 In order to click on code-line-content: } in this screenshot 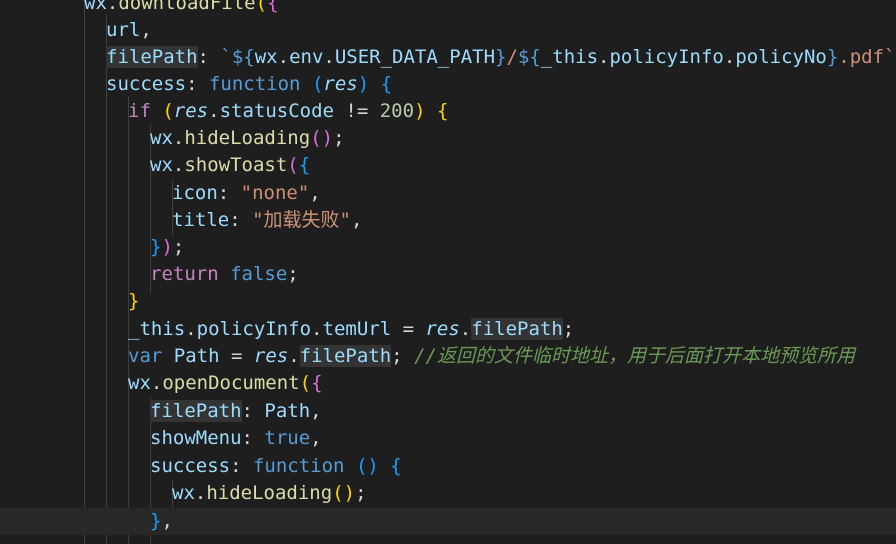, I will do `click(133, 301)`.